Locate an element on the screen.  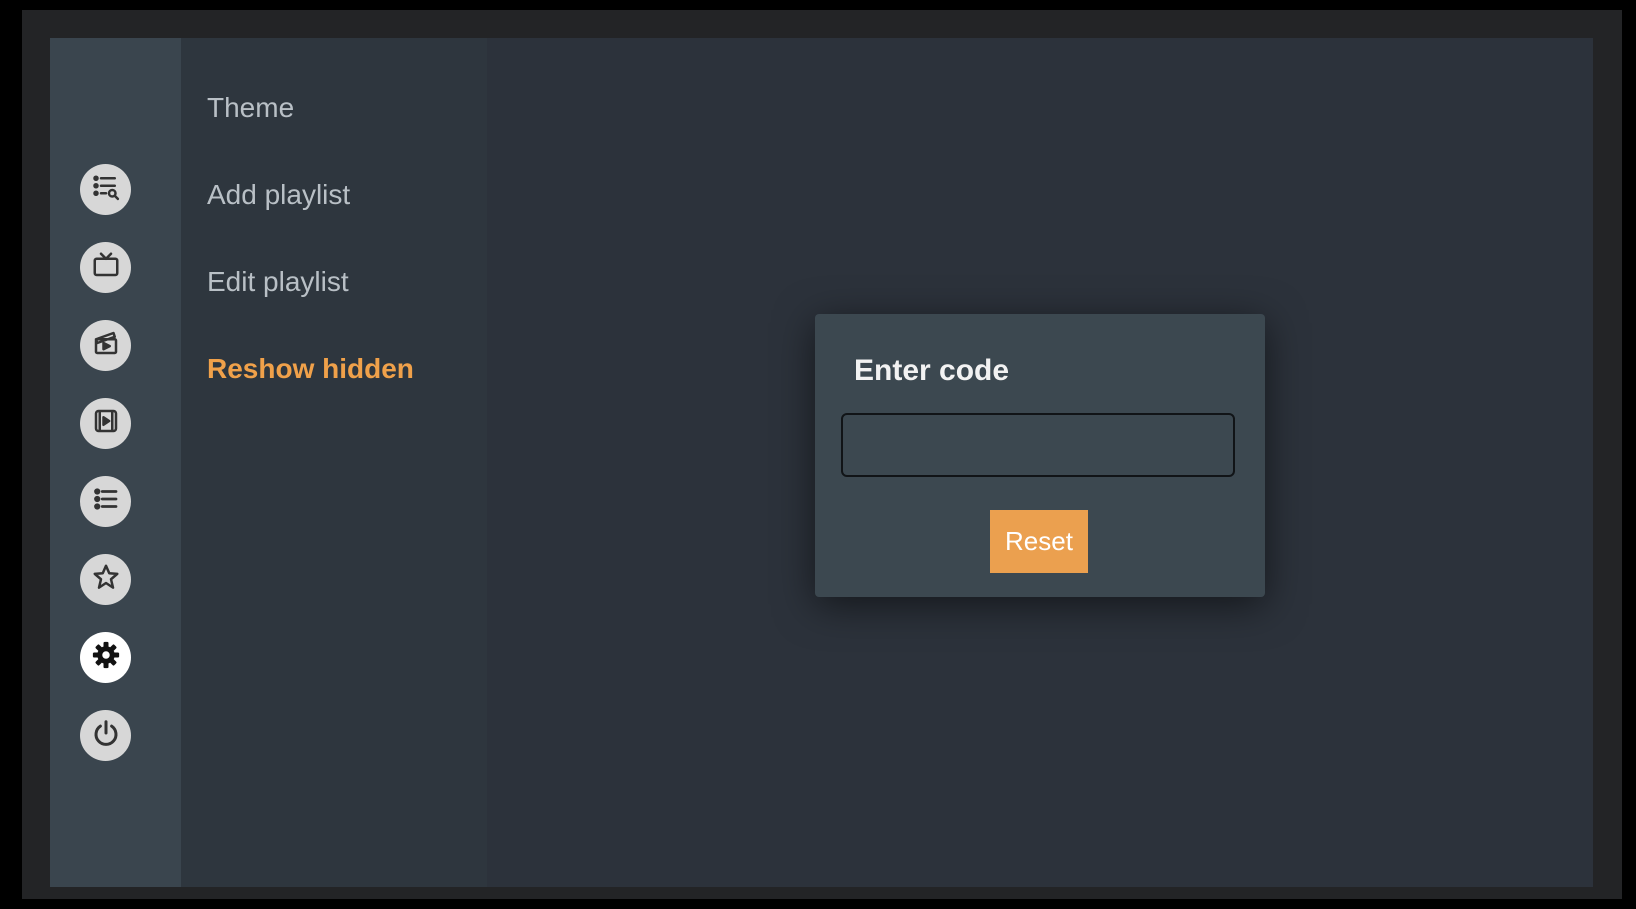
sidebar-item-live-tv is located at coordinates (105, 267).